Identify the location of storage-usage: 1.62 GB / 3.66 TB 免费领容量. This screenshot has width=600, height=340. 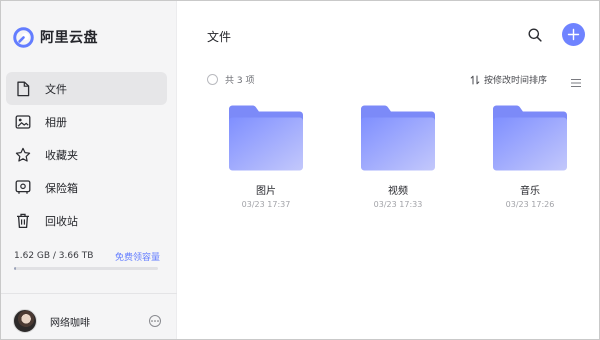
(87, 259).